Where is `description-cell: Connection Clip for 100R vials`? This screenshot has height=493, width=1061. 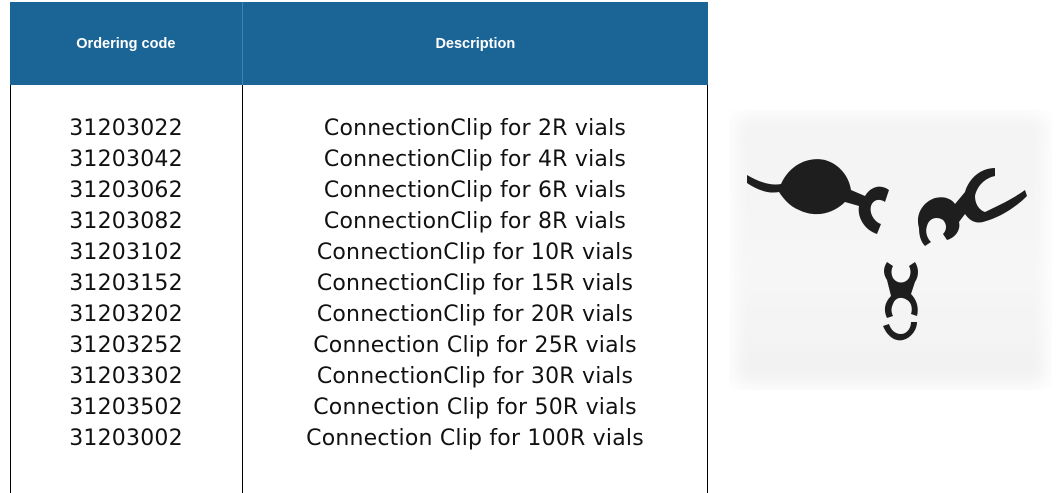
description-cell: Connection Clip for 100R vials is located at coordinates (475, 438).